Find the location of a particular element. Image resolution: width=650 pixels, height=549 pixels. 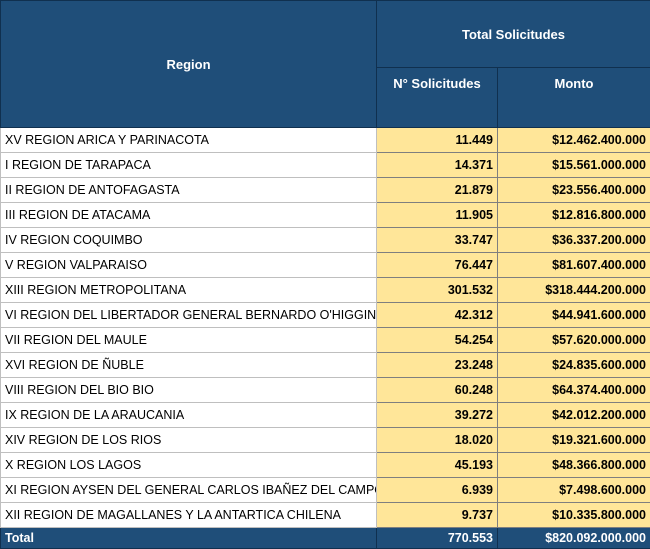

table-row: IV REGION COQUIMBO33.747$36.337.200.000 is located at coordinates (325, 240).